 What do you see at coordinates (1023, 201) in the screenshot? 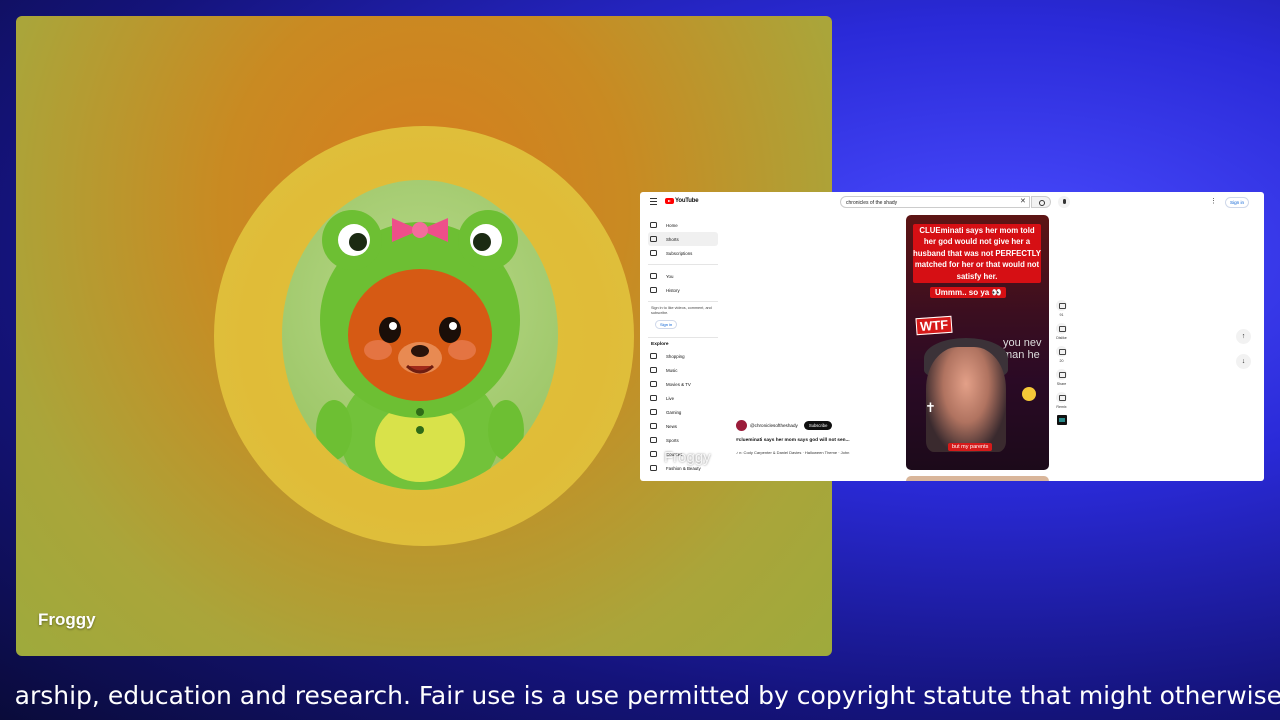
I see `clear-search-icon: ✕` at bounding box center [1023, 201].